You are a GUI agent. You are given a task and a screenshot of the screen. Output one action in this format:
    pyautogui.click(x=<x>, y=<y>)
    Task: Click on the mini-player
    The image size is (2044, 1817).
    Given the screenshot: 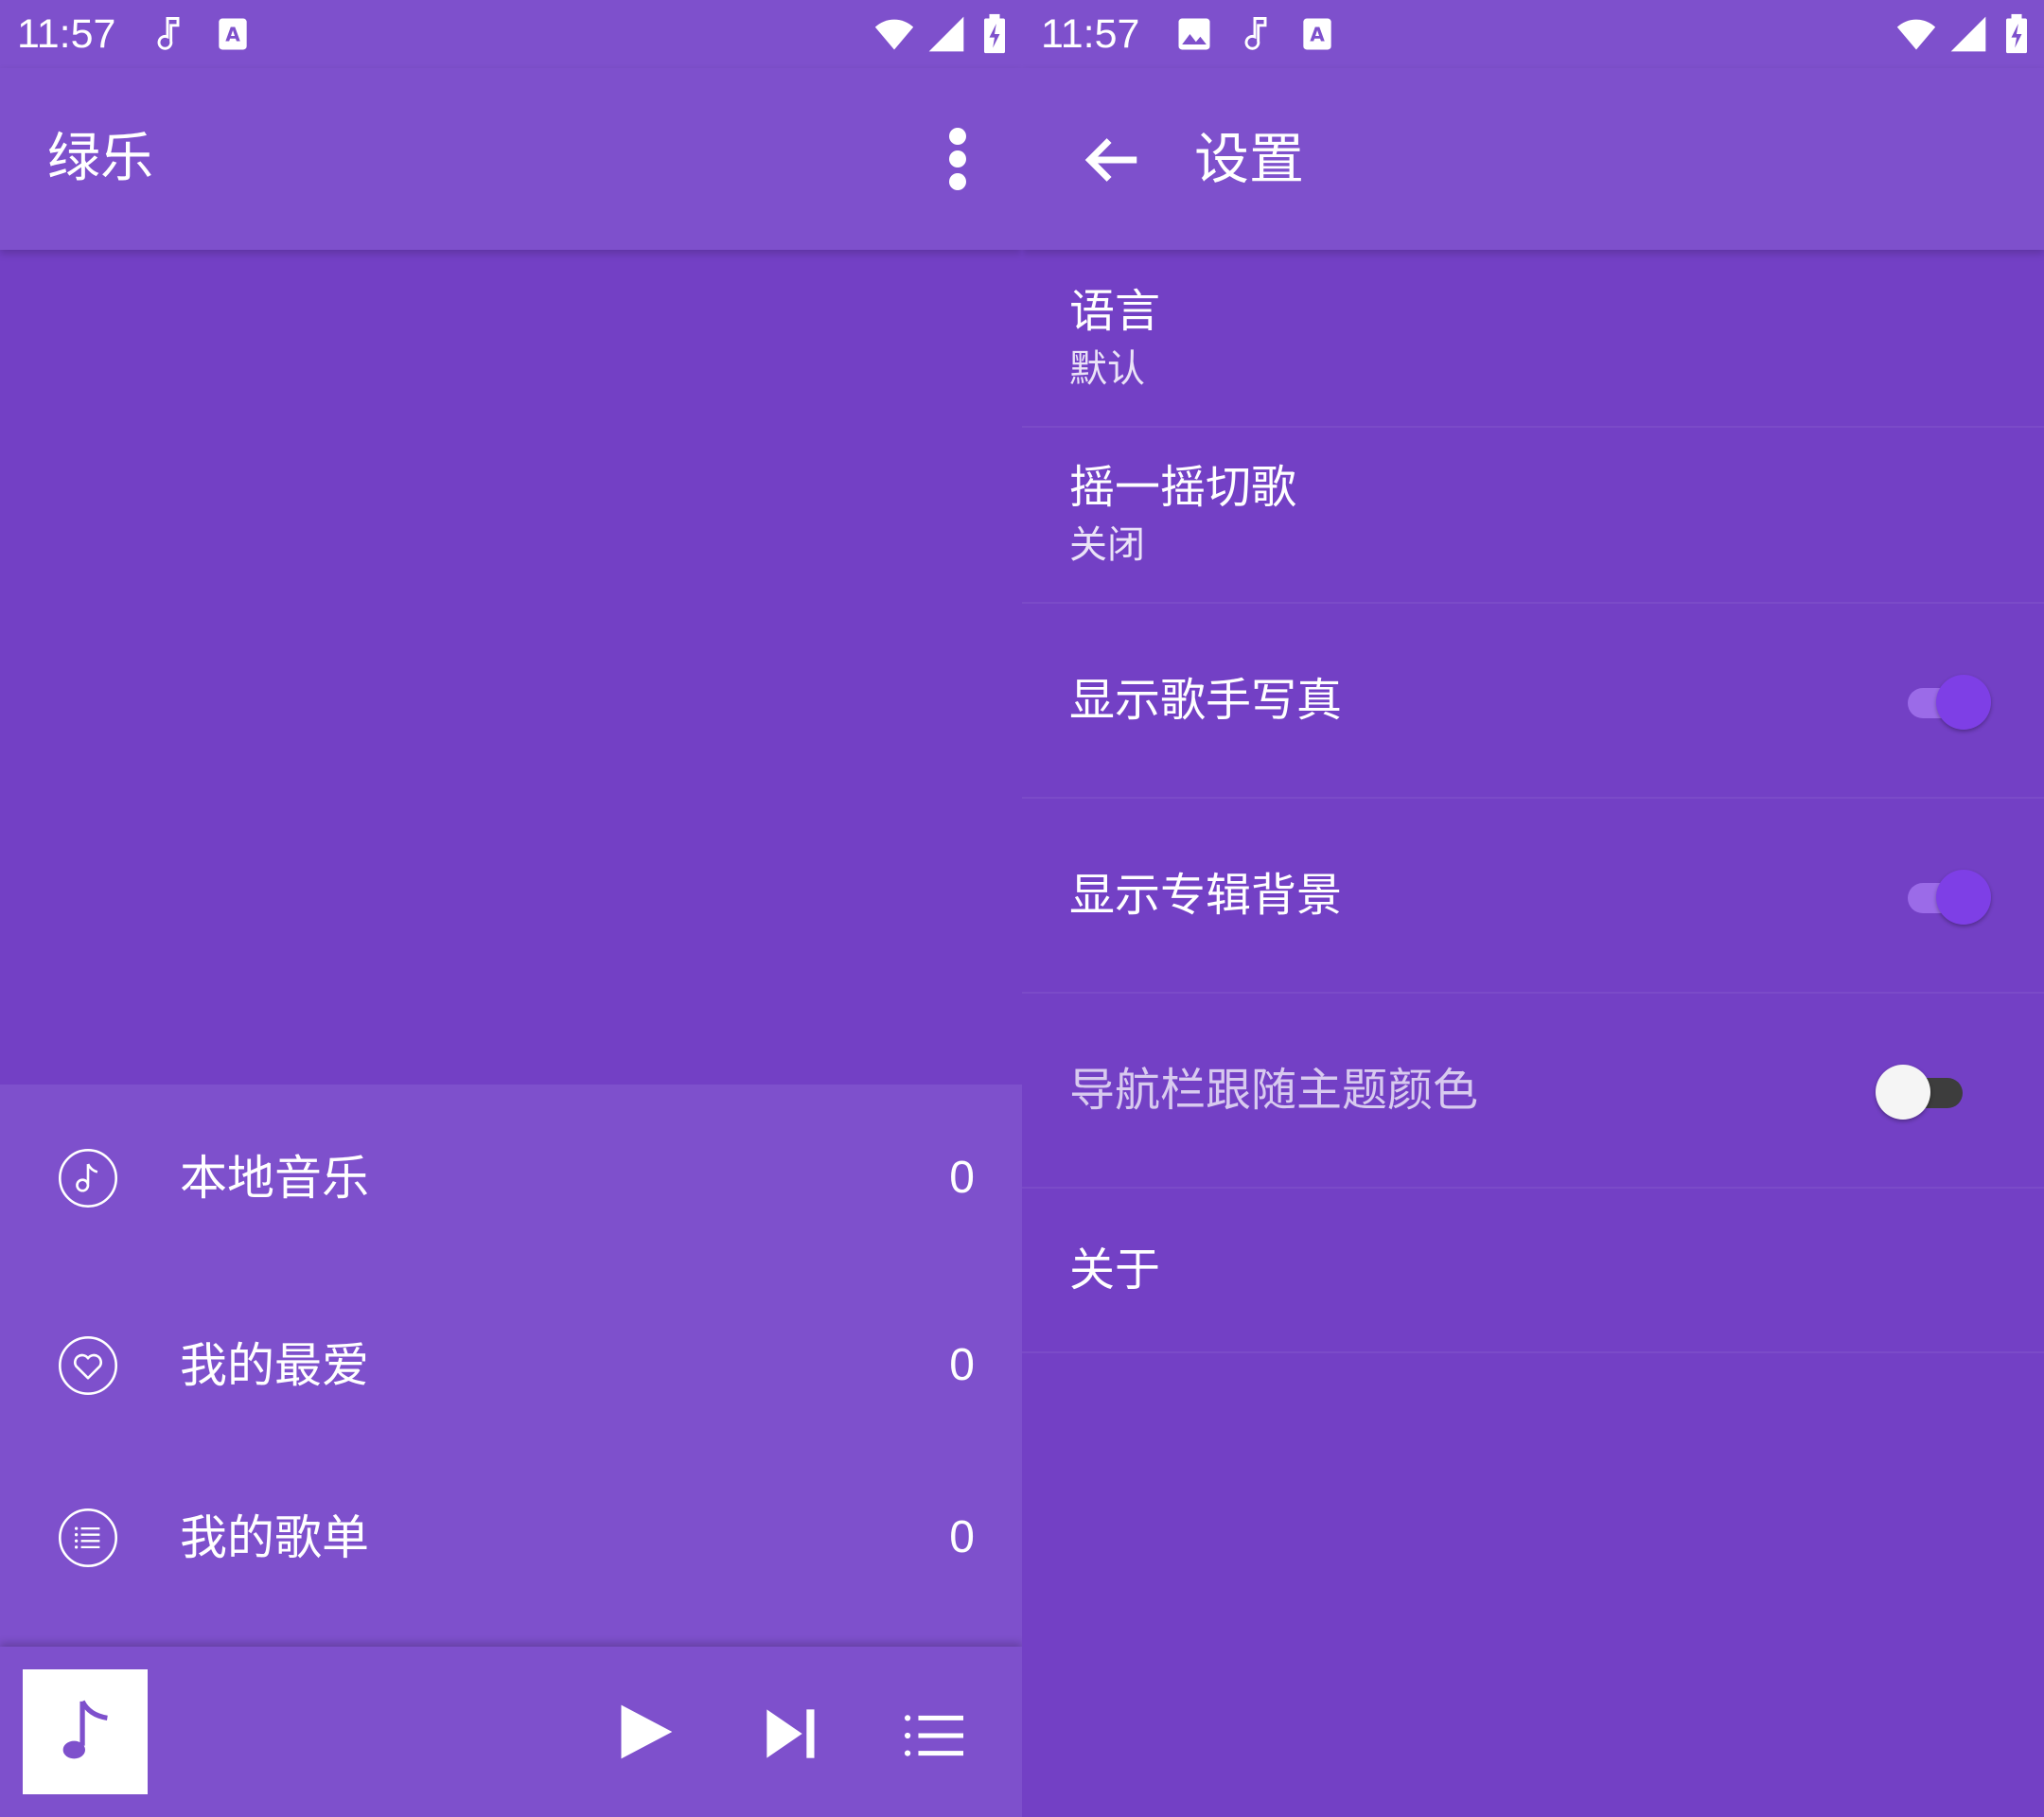 What is the action you would take?
    pyautogui.click(x=511, y=1732)
    